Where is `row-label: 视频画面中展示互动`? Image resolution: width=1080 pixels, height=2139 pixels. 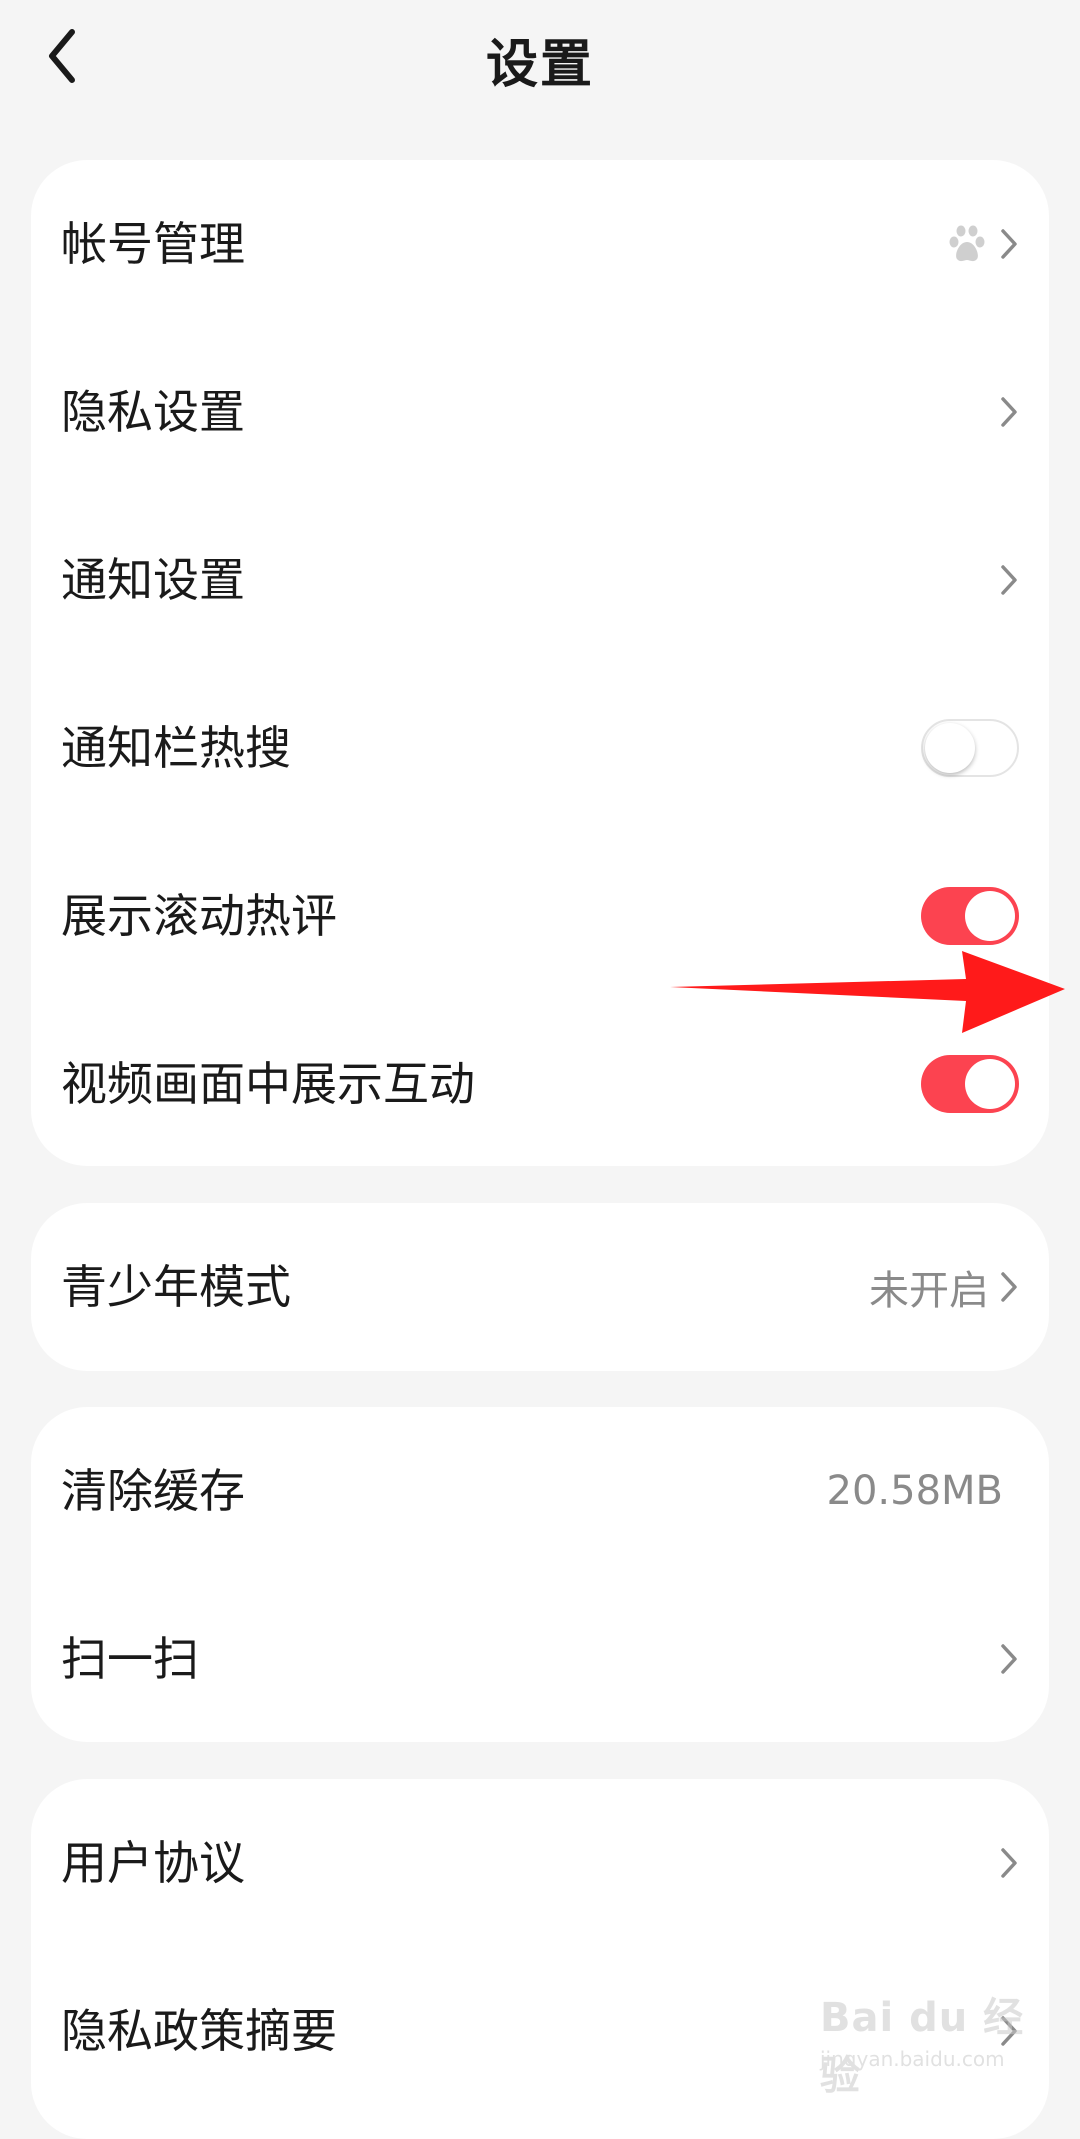
row-label: 视频画面中展示互动 is located at coordinates (268, 1084).